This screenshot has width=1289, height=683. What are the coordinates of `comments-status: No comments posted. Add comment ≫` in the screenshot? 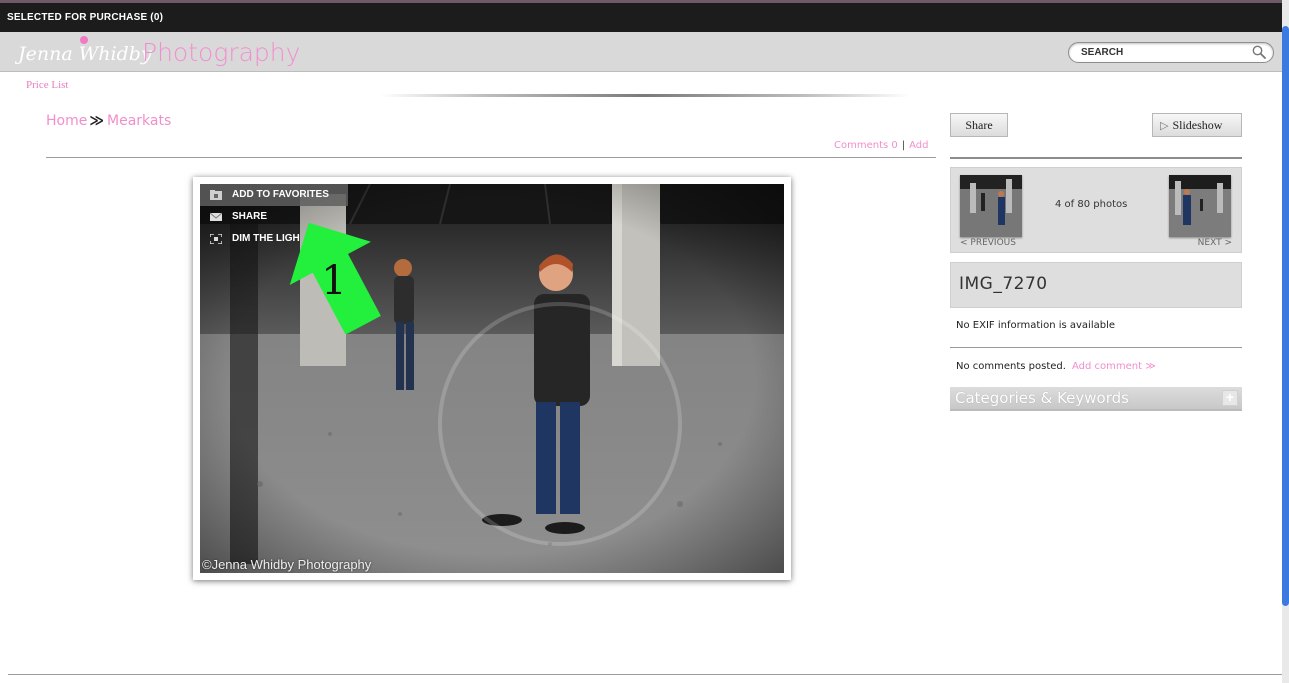 It's located at (1056, 366).